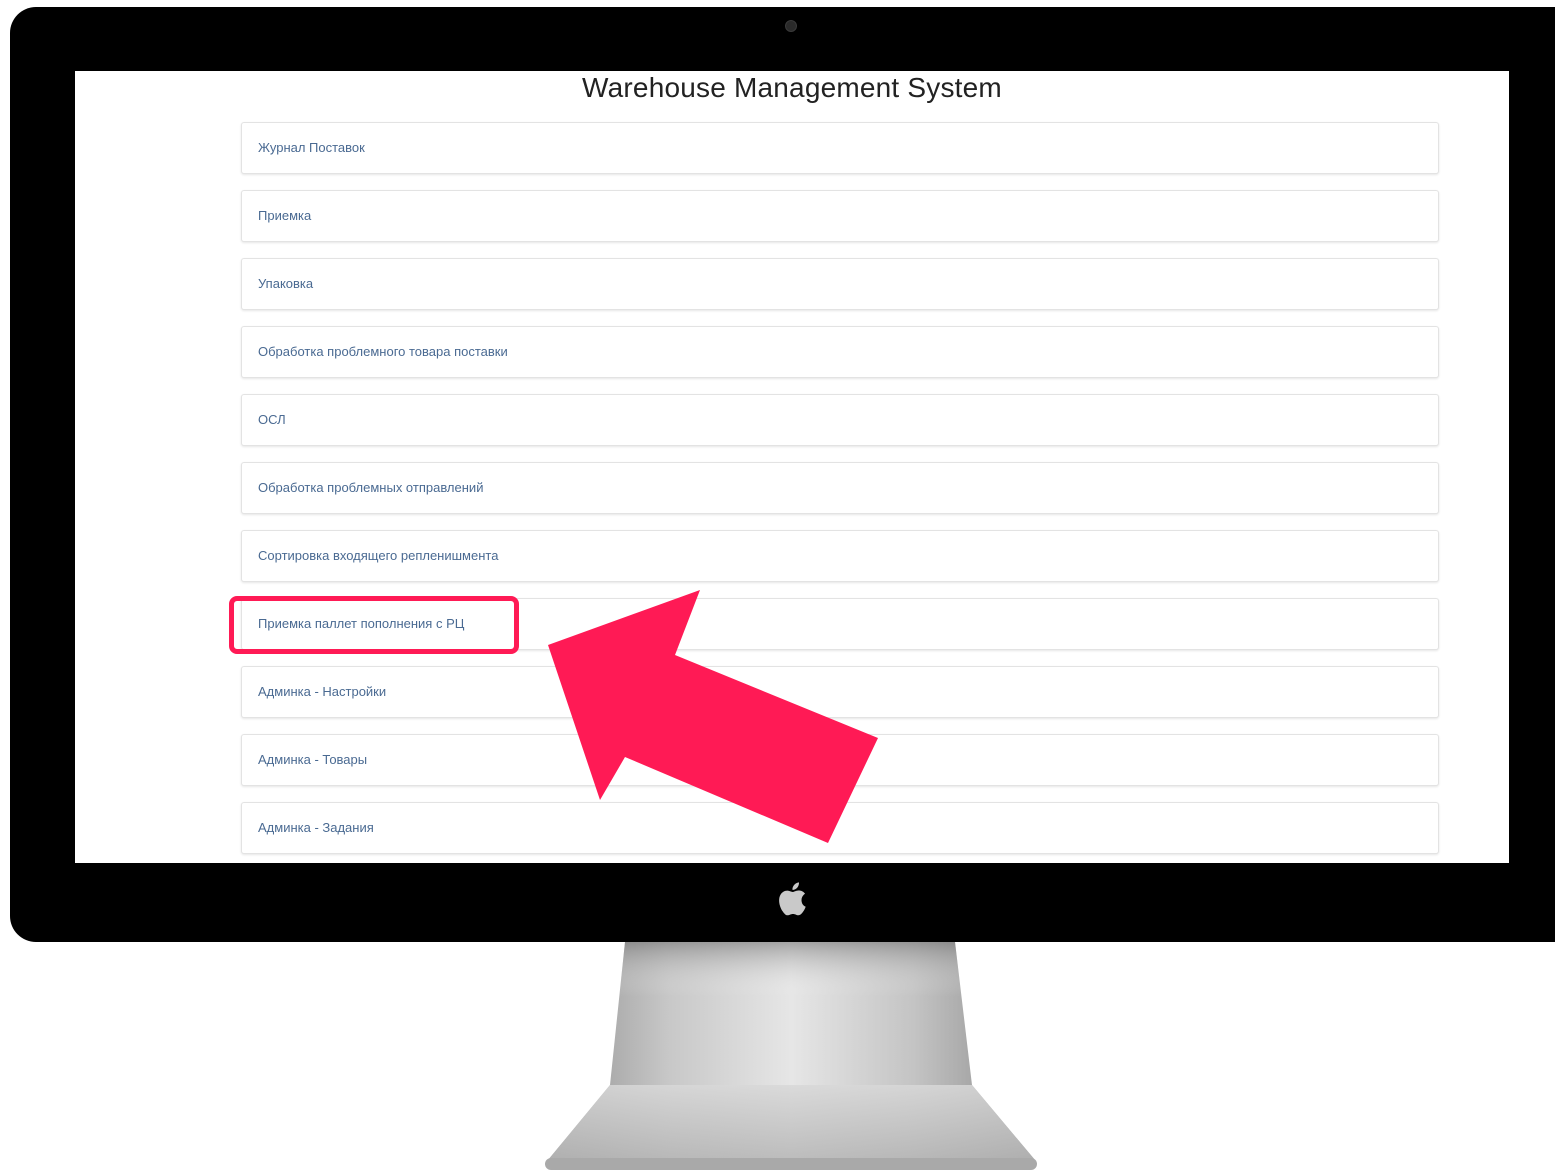 This screenshot has height=1174, width=1555. Describe the element at coordinates (272, 420) in the screenshot. I see `menu-item-label: ОСЛ` at that location.